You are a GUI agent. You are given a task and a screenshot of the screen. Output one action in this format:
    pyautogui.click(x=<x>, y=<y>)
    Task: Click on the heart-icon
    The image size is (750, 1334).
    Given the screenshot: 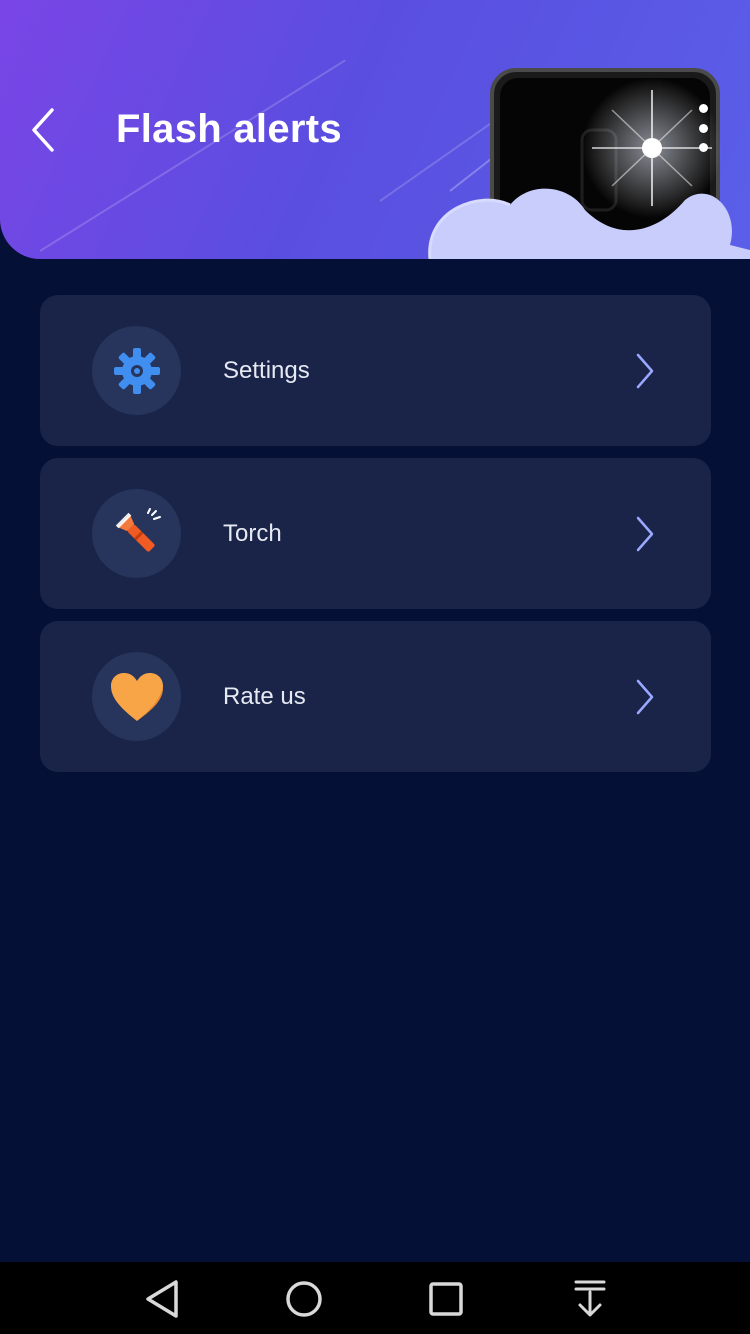 What is the action you would take?
    pyautogui.click(x=136, y=696)
    